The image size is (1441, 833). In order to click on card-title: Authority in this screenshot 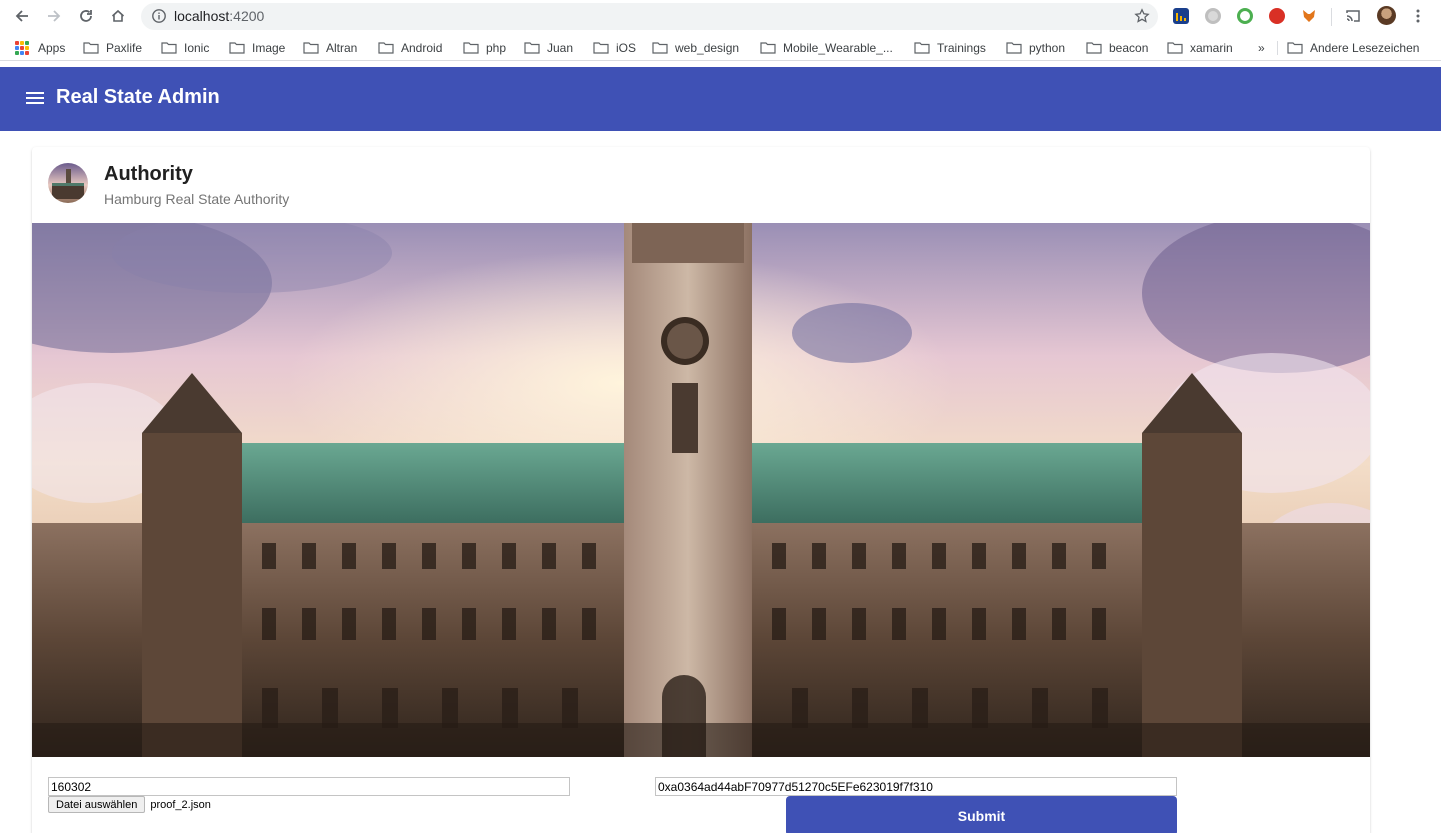, I will do `click(148, 174)`.